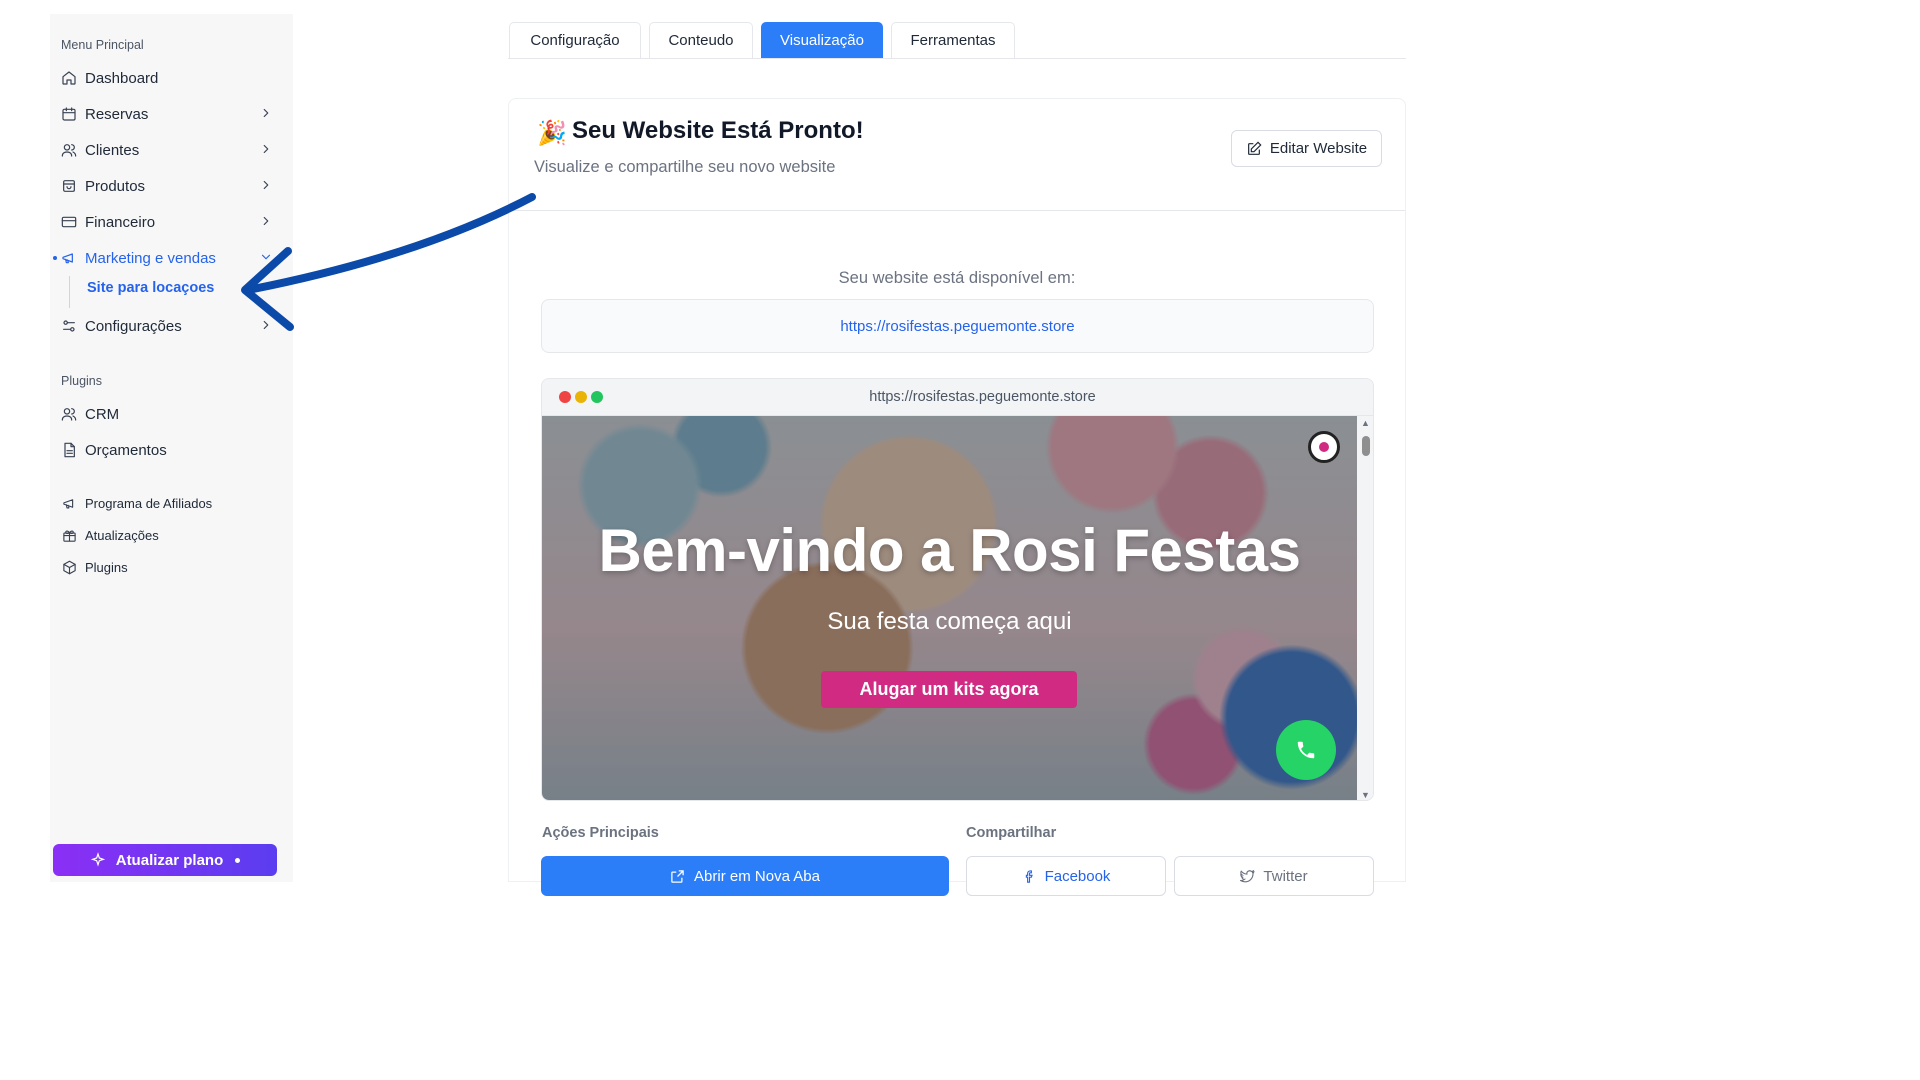  Describe the element at coordinates (167, 535) in the screenshot. I see `sidebar-item-atualizacoes: Atualizações` at that location.